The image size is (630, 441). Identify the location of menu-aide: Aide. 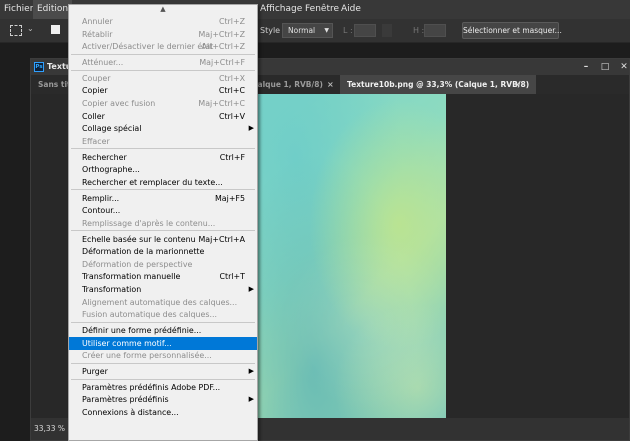
(351, 9).